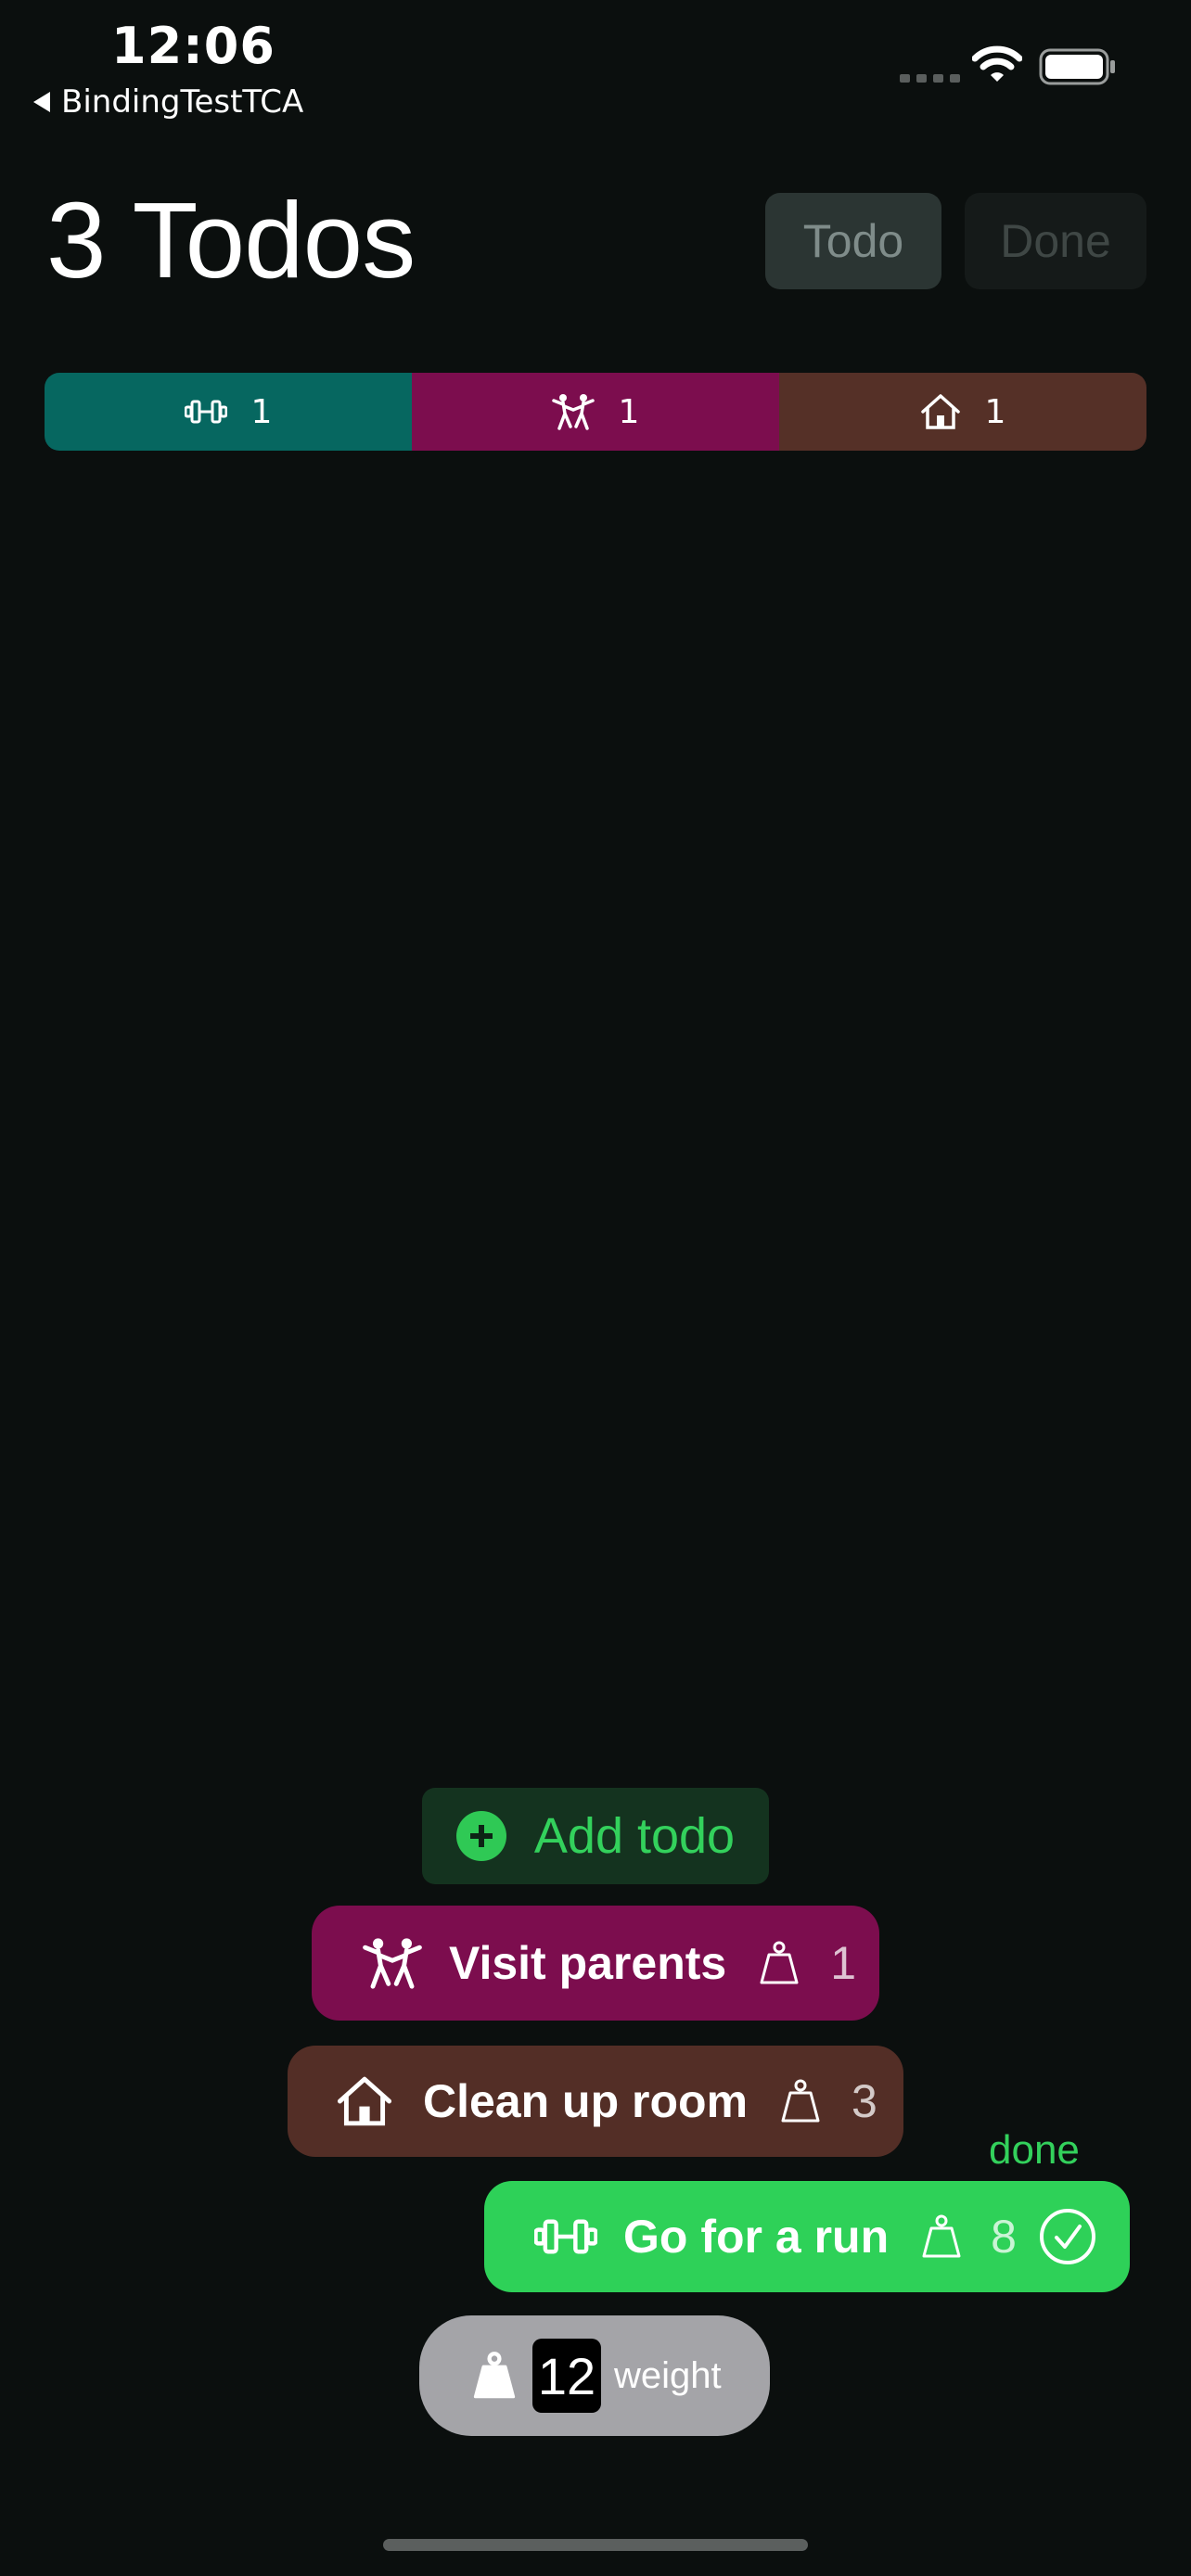  Describe the element at coordinates (566, 2376) in the screenshot. I see `weight-value: 12` at that location.